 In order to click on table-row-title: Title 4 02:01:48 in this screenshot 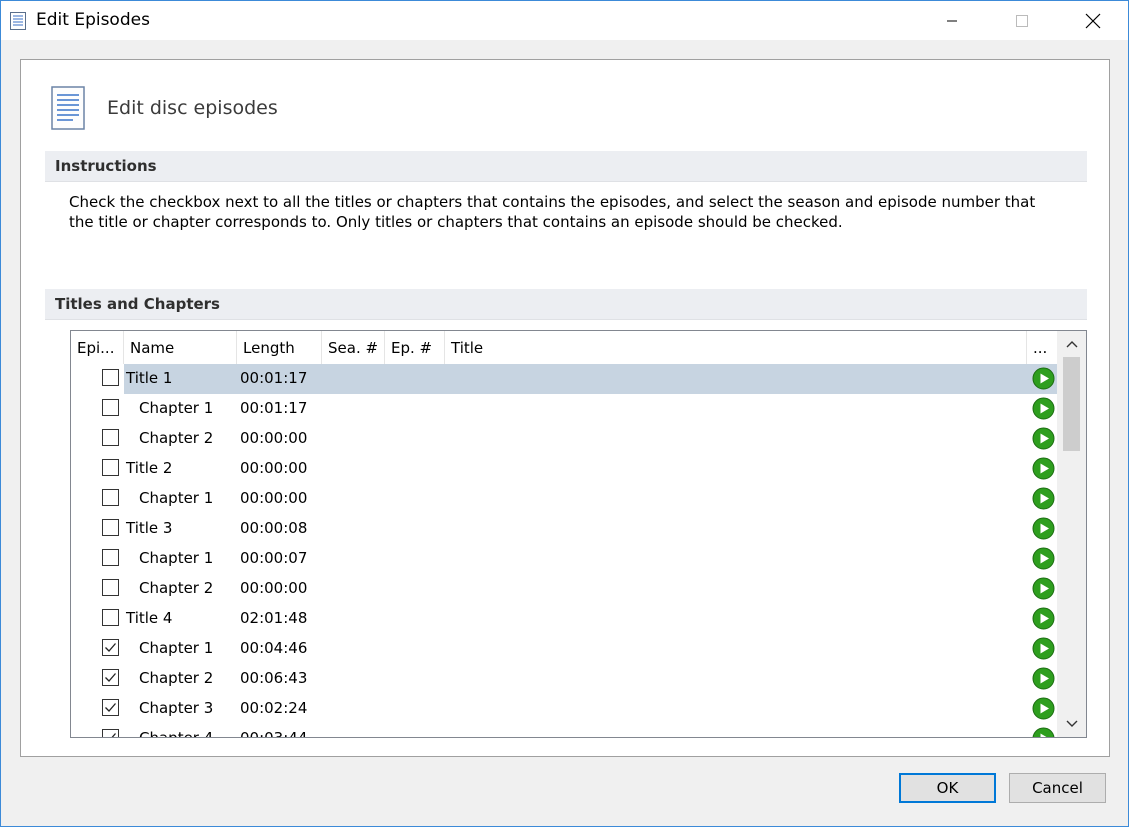, I will do `click(564, 619)`.